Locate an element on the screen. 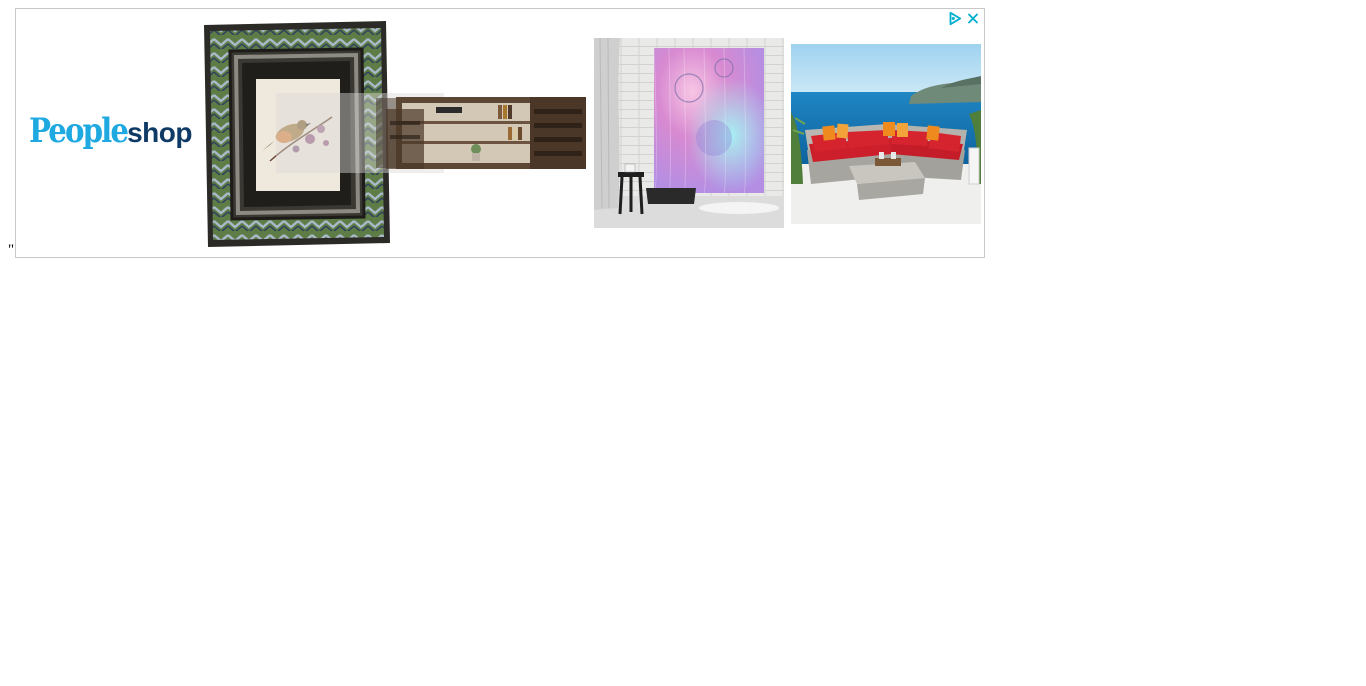 Image resolution: width=1366 pixels, height=686 pixels. stray-quote-text: " is located at coordinates (11, 250).